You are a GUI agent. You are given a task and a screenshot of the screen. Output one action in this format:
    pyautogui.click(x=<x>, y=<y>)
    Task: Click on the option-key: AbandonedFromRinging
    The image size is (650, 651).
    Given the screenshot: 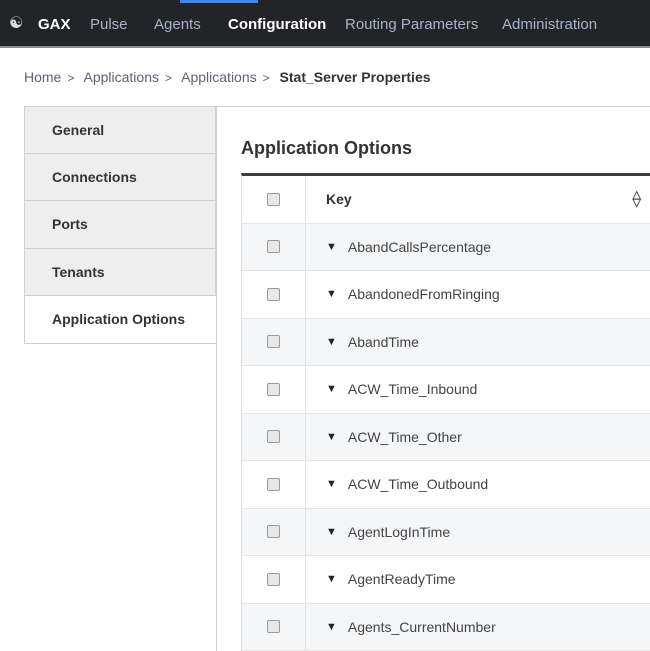 What is the action you would take?
    pyautogui.click(x=423, y=294)
    